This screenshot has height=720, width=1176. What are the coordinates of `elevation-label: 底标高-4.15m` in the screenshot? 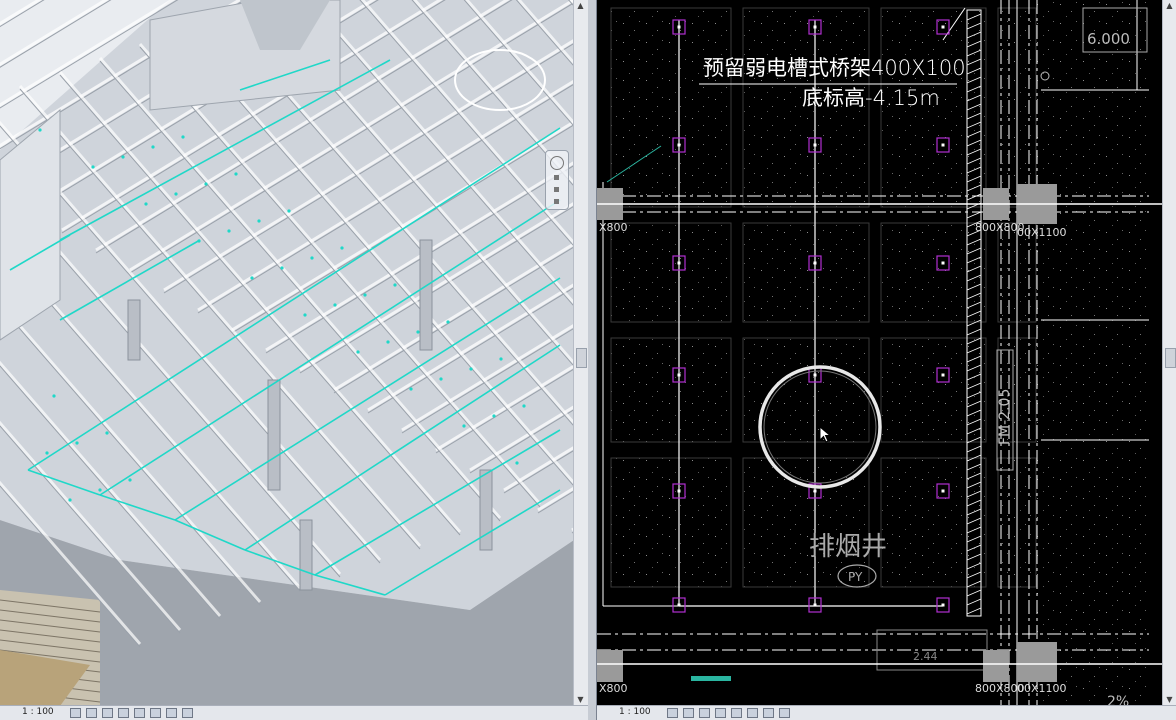 It's located at (871, 98).